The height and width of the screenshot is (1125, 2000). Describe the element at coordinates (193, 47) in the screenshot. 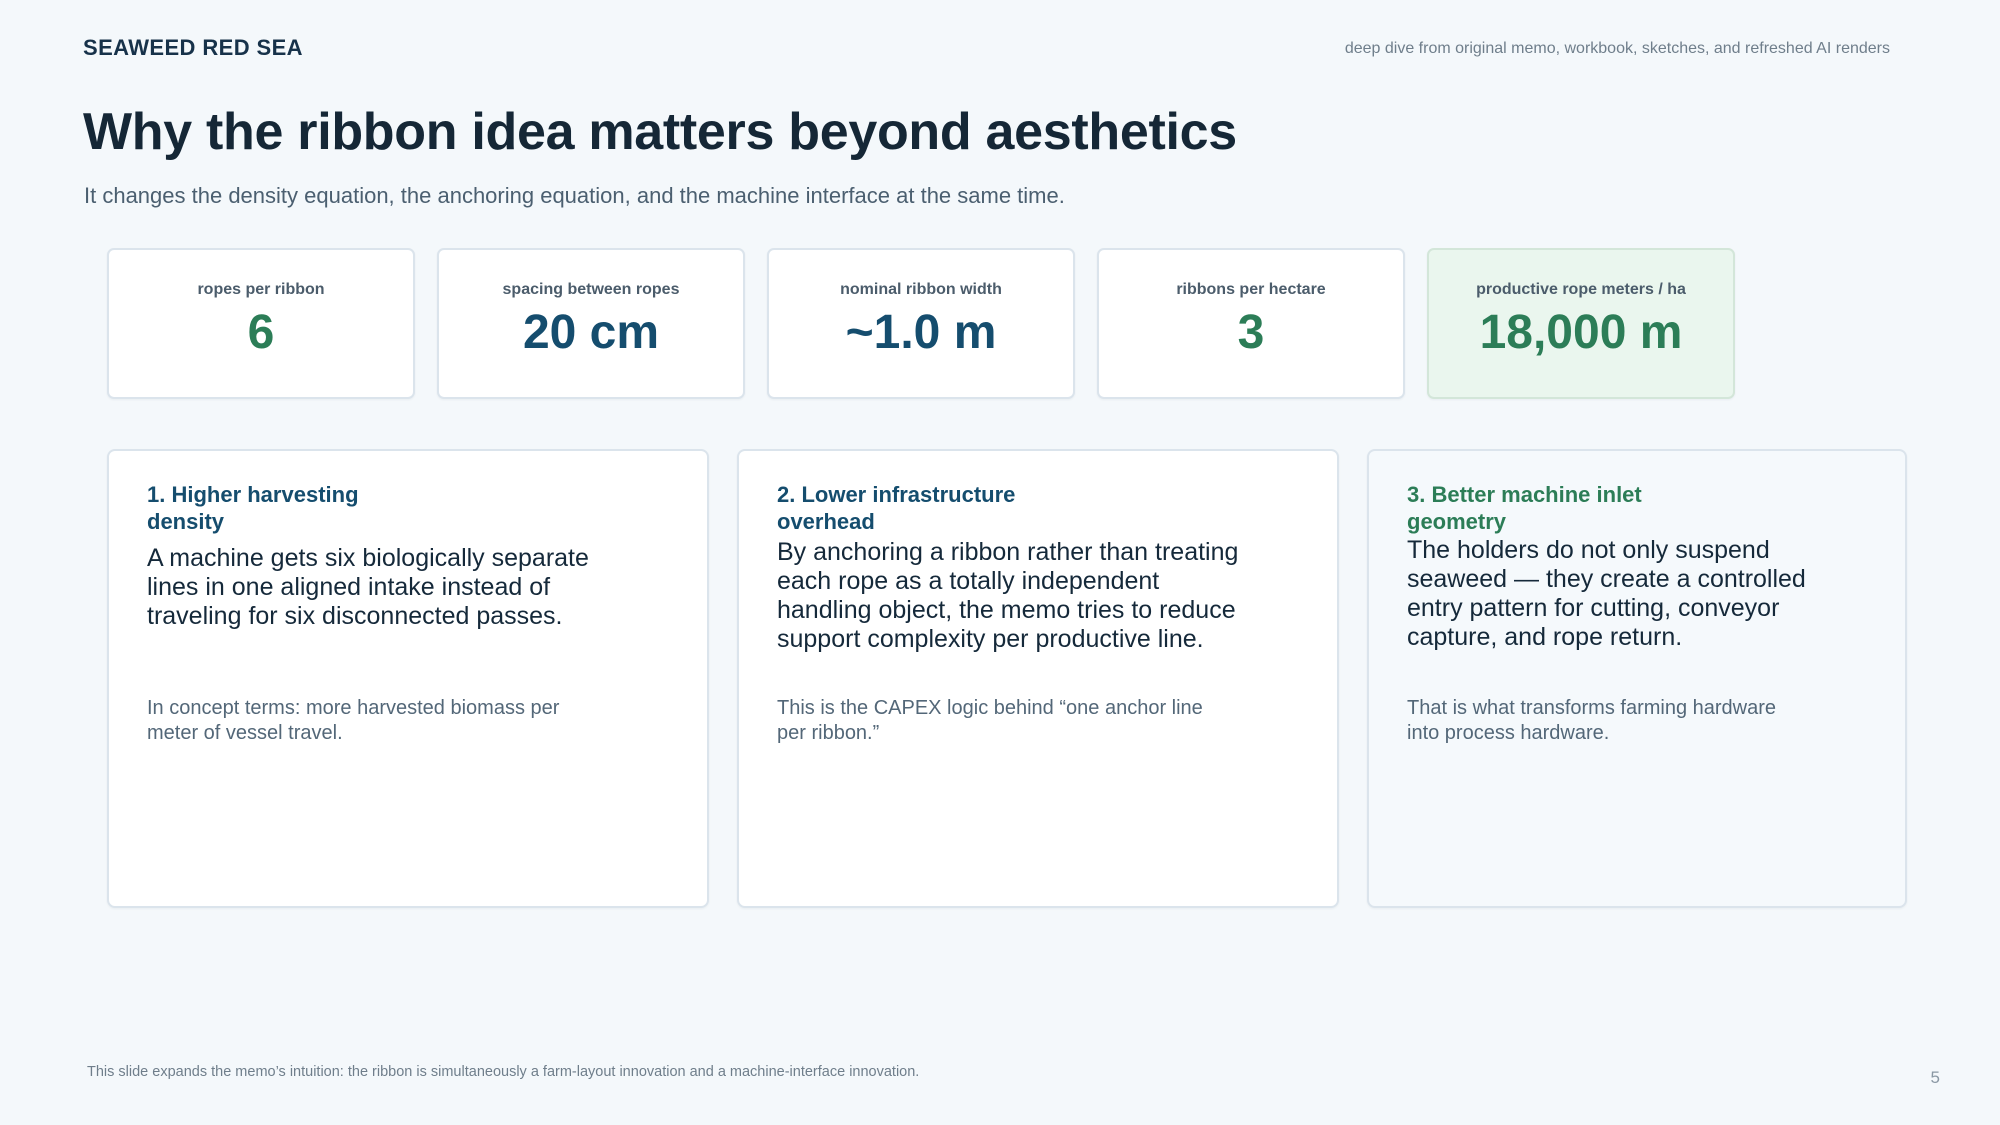

I see `brand-label: SEAWEED RED SEA` at that location.